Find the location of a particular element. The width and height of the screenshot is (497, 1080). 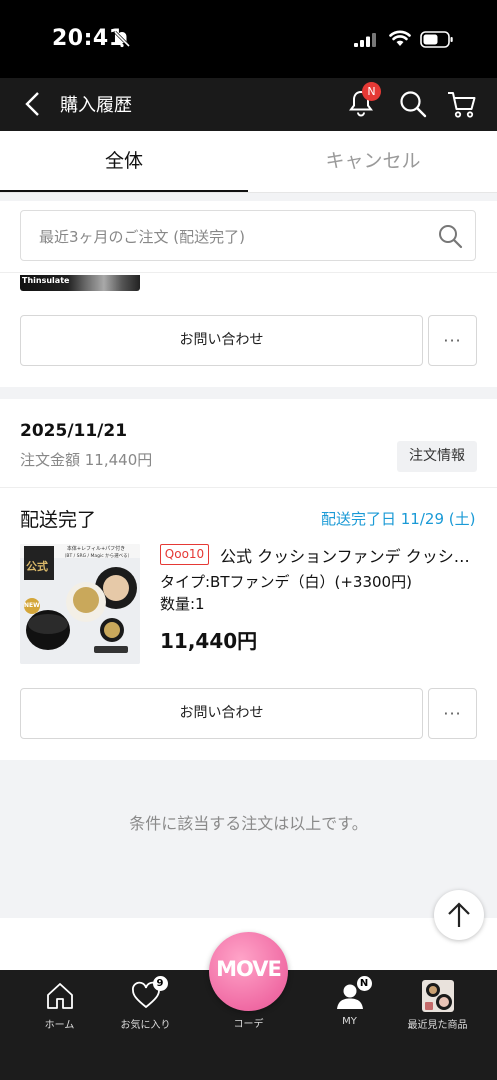

move-button: MOVE is located at coordinates (248, 971).